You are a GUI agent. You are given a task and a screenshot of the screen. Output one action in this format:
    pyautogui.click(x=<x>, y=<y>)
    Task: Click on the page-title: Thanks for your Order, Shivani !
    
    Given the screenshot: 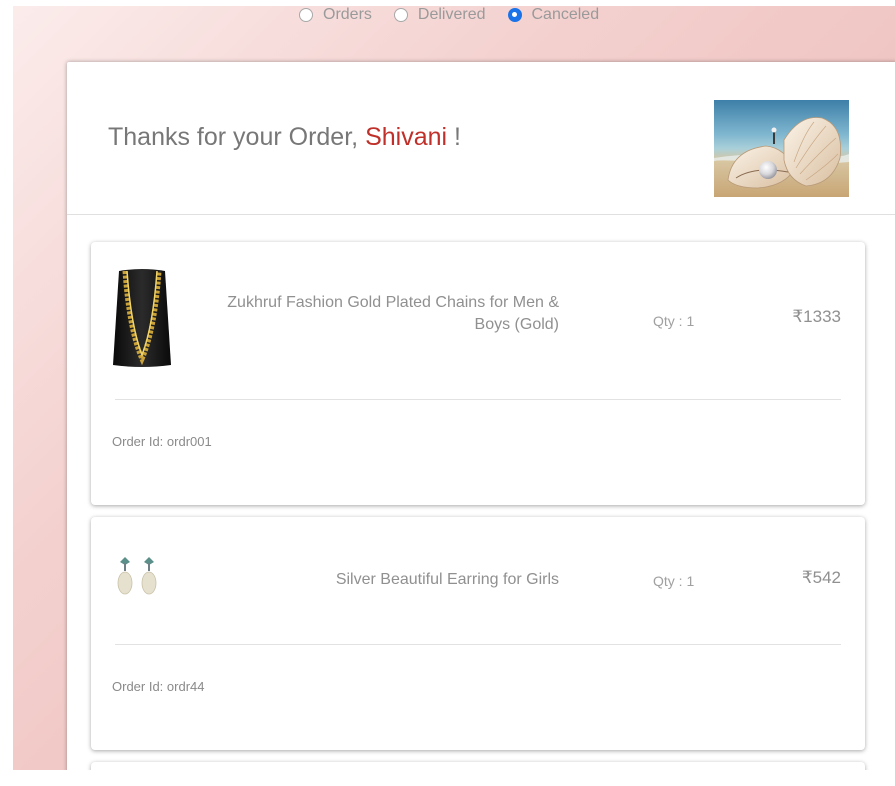 What is the action you would take?
    pyautogui.click(x=284, y=137)
    